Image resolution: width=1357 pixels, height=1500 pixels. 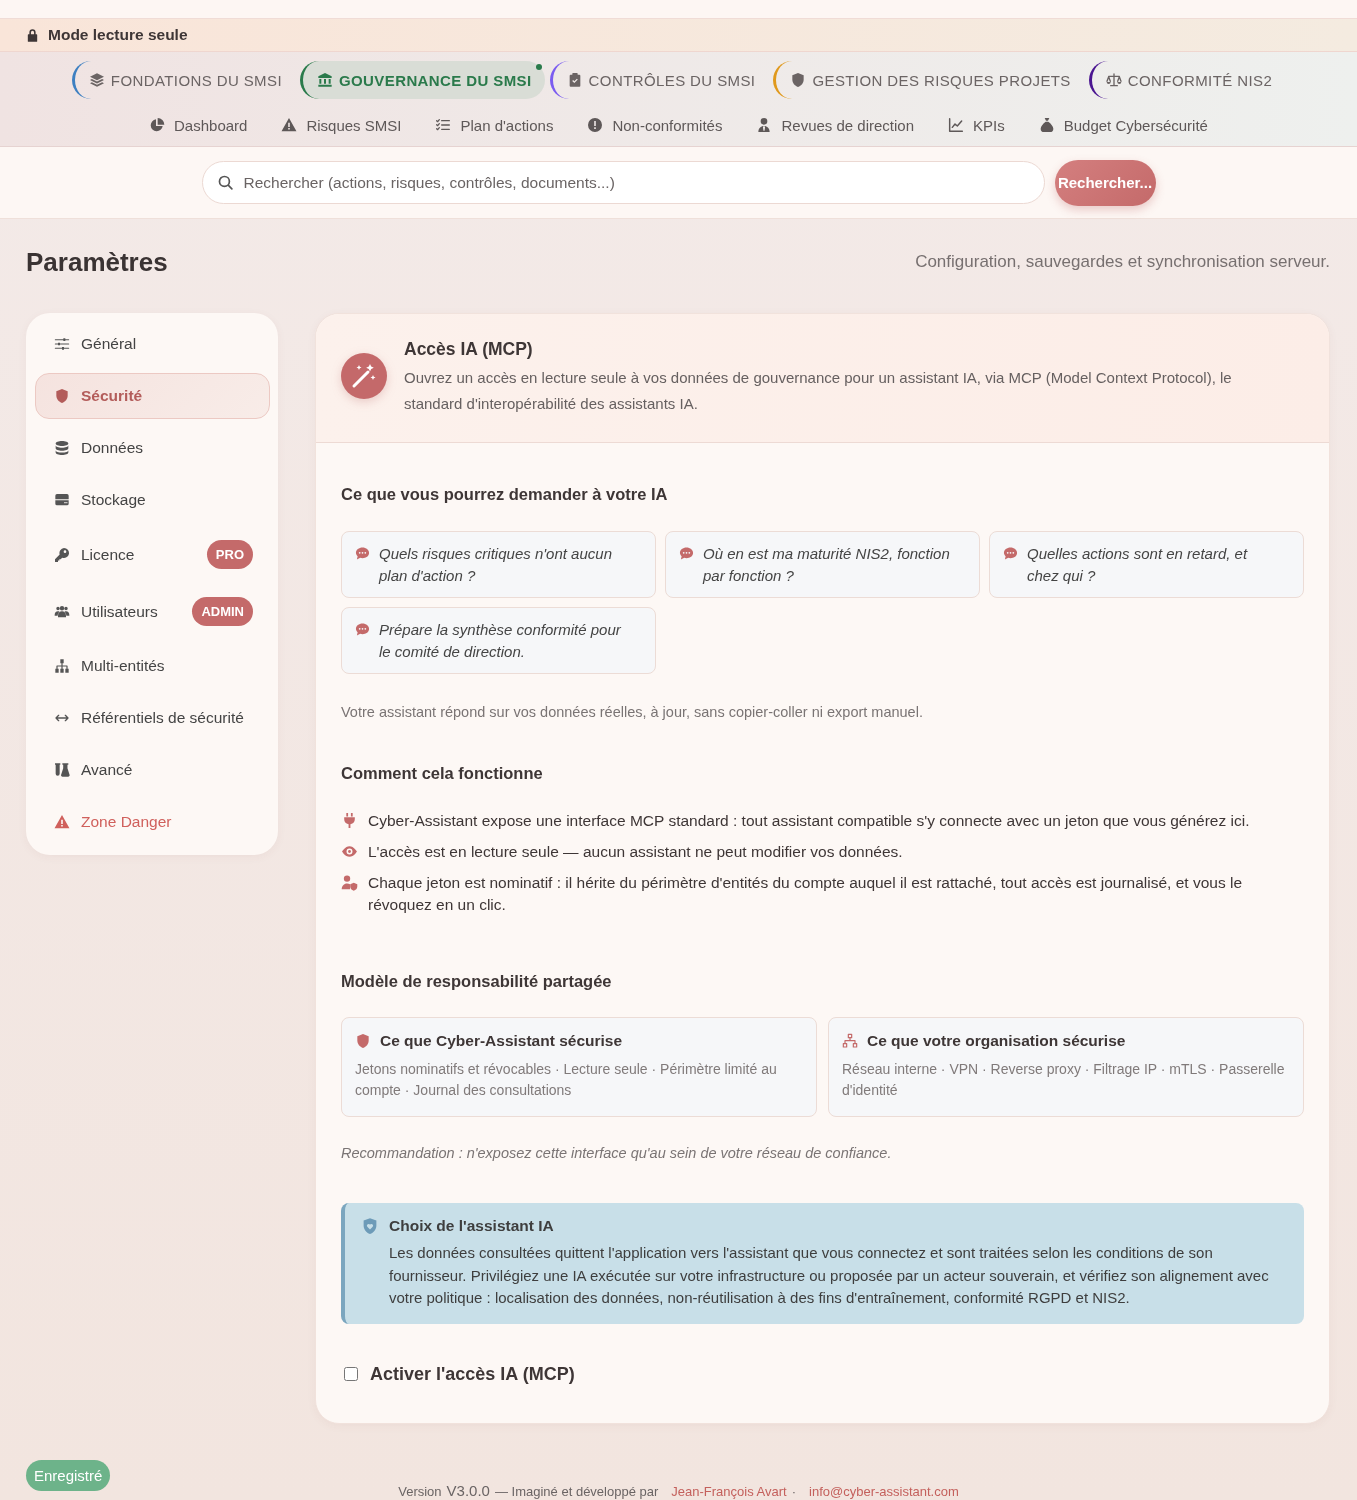 What do you see at coordinates (501, 1041) in the screenshot?
I see `responsibility-title: Ce que Cyber-Assistant sécurise` at bounding box center [501, 1041].